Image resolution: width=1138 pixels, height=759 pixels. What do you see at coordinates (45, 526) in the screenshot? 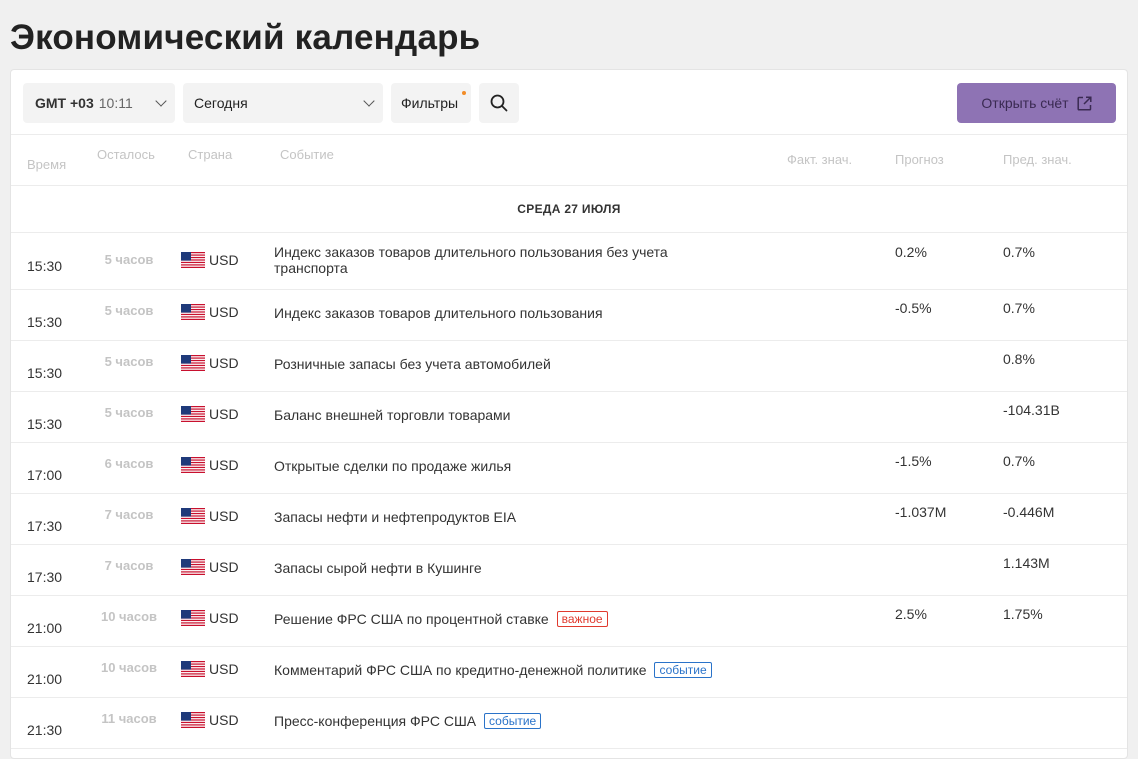
I see `event-time: 17:30` at bounding box center [45, 526].